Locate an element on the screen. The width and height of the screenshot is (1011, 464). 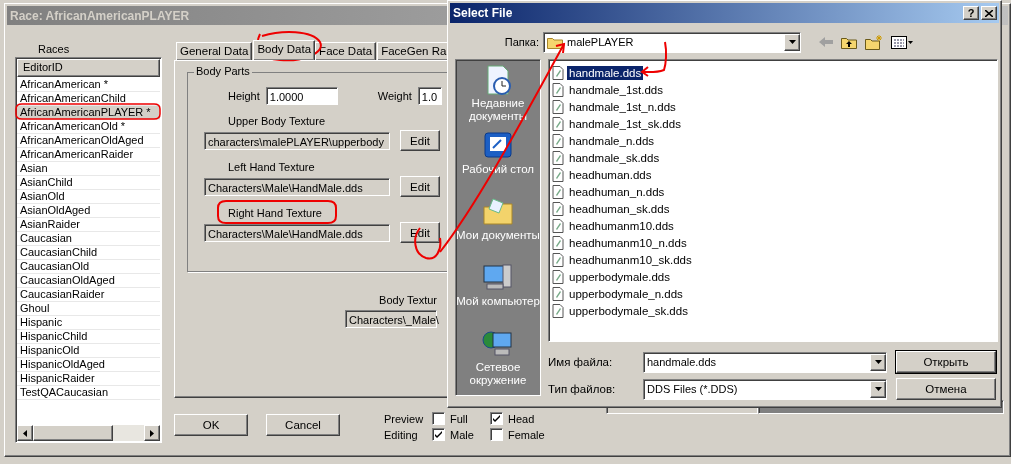
open-button: Открыть is located at coordinates (946, 362).